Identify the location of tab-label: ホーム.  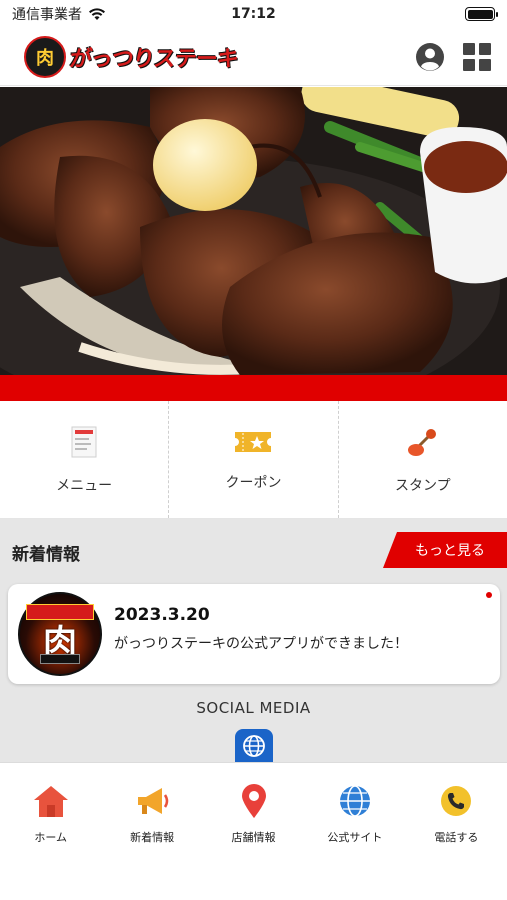
(51, 837).